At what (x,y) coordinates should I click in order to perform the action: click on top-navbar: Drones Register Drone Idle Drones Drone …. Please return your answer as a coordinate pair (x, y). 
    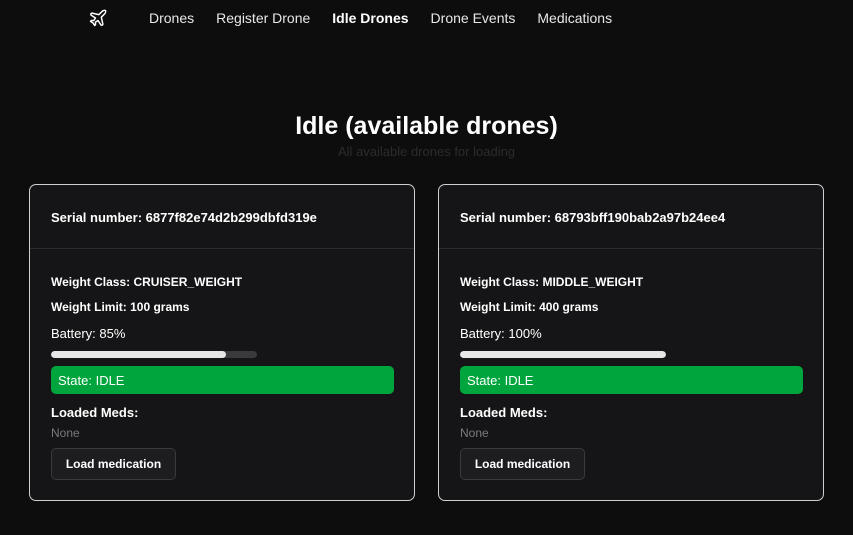
    Looking at the image, I should click on (426, 18).